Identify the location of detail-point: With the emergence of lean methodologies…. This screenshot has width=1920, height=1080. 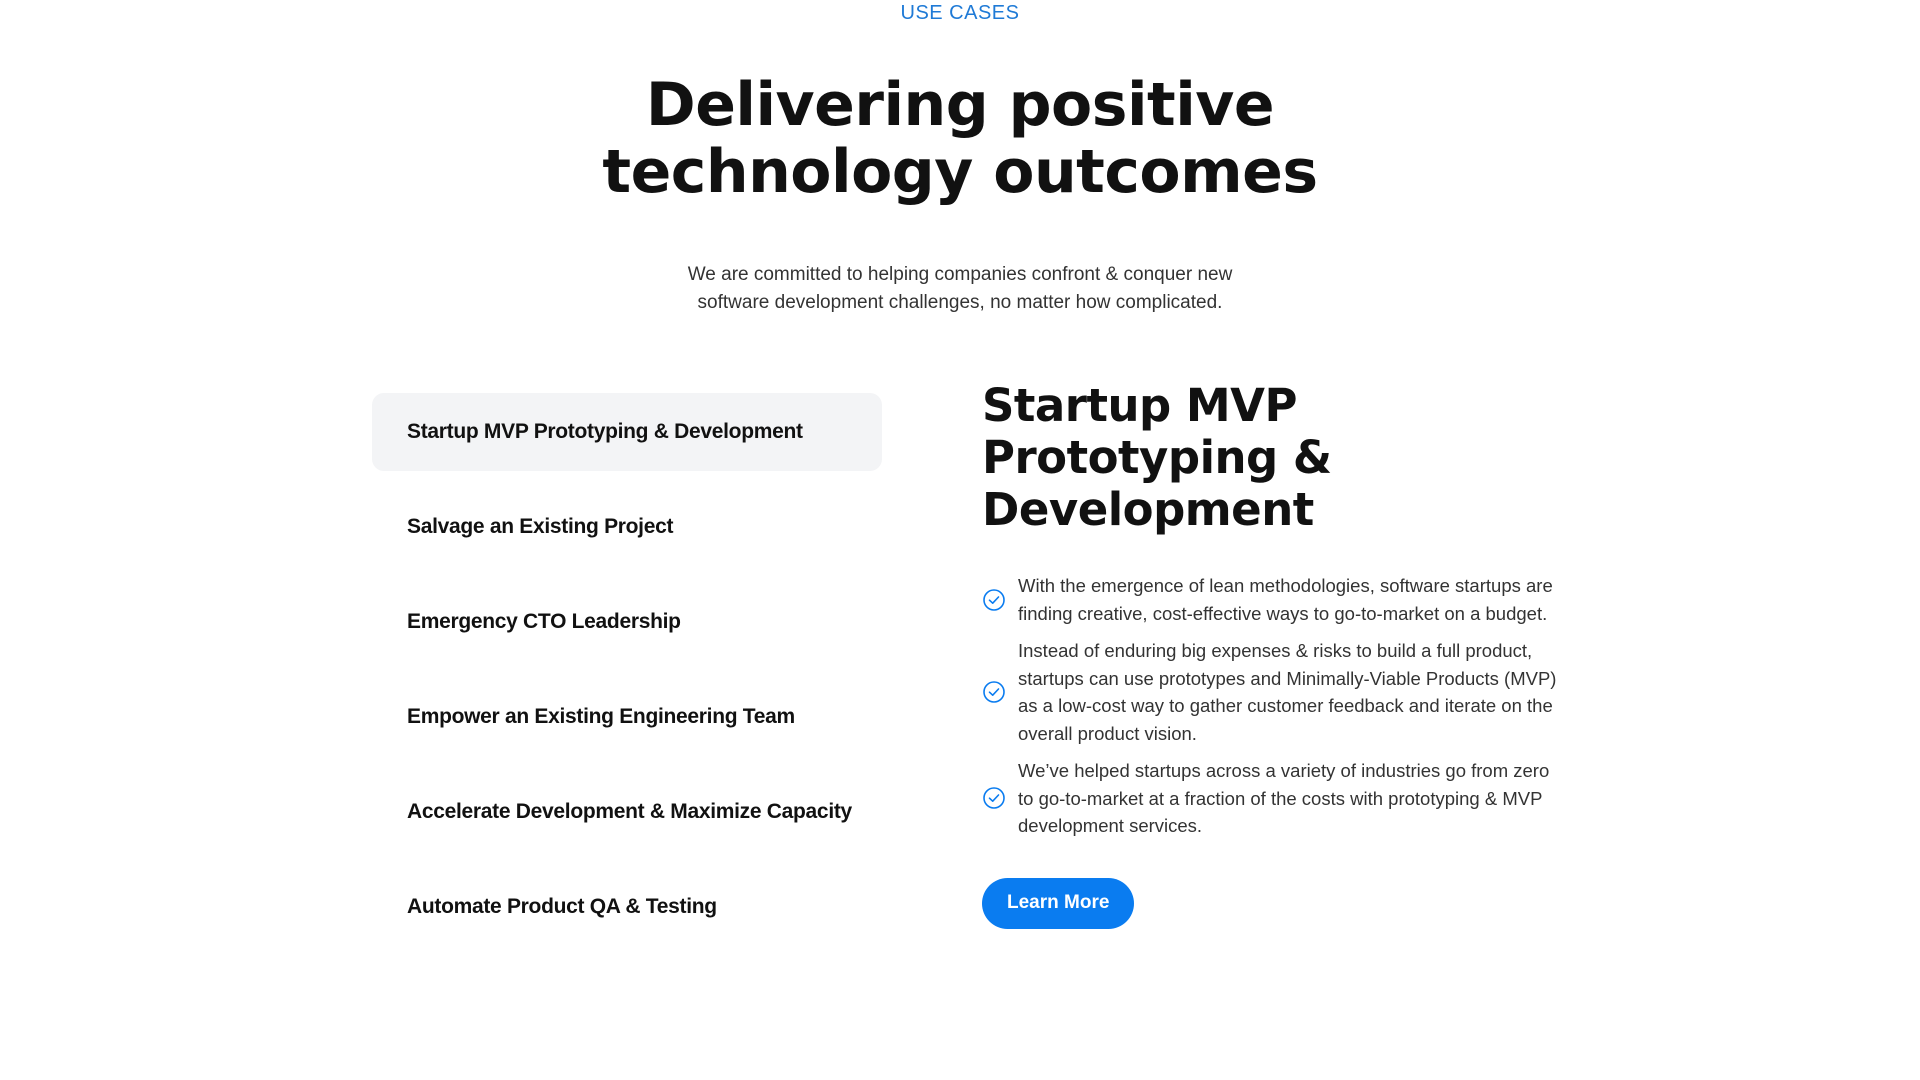
(1272, 599).